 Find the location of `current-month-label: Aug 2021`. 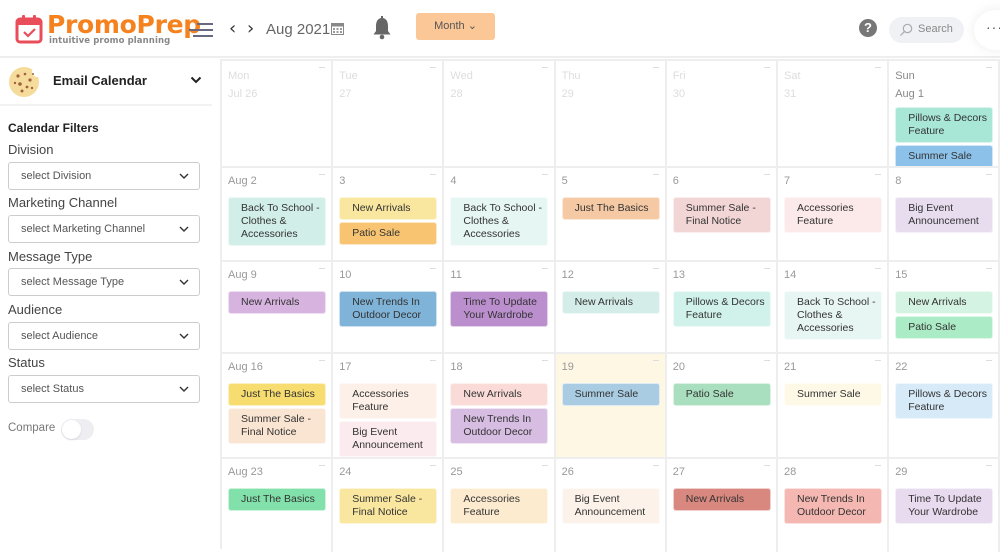

current-month-label: Aug 2021 is located at coordinates (298, 29).